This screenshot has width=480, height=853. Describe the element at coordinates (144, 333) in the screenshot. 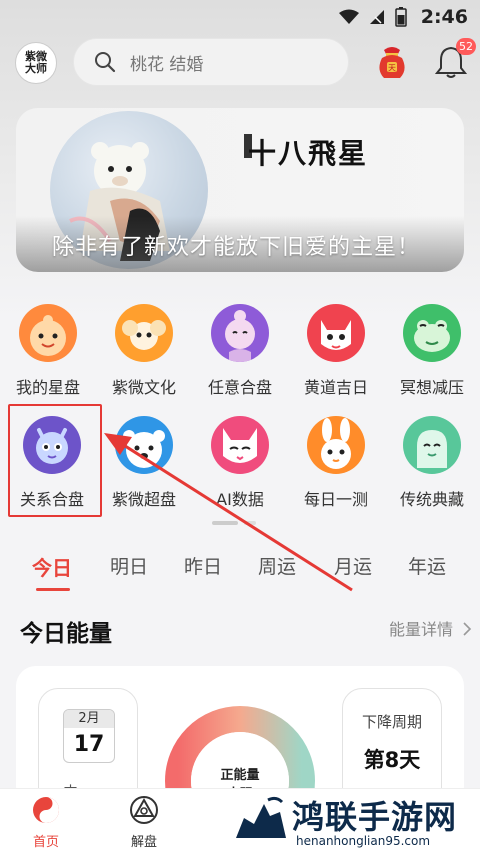

I see `ram-icon` at that location.